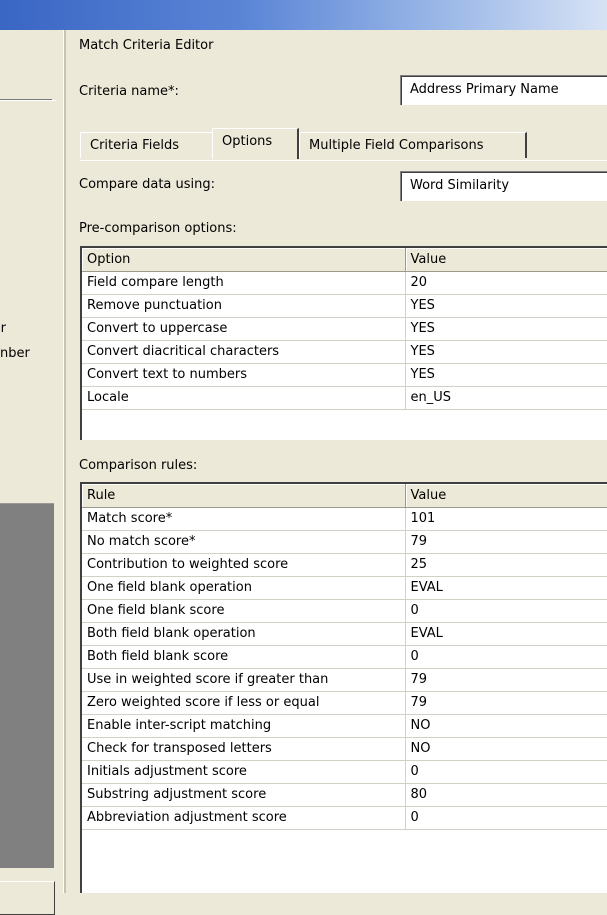  I want to click on table-row: Convert diacritical characters YES, so click(344, 352).